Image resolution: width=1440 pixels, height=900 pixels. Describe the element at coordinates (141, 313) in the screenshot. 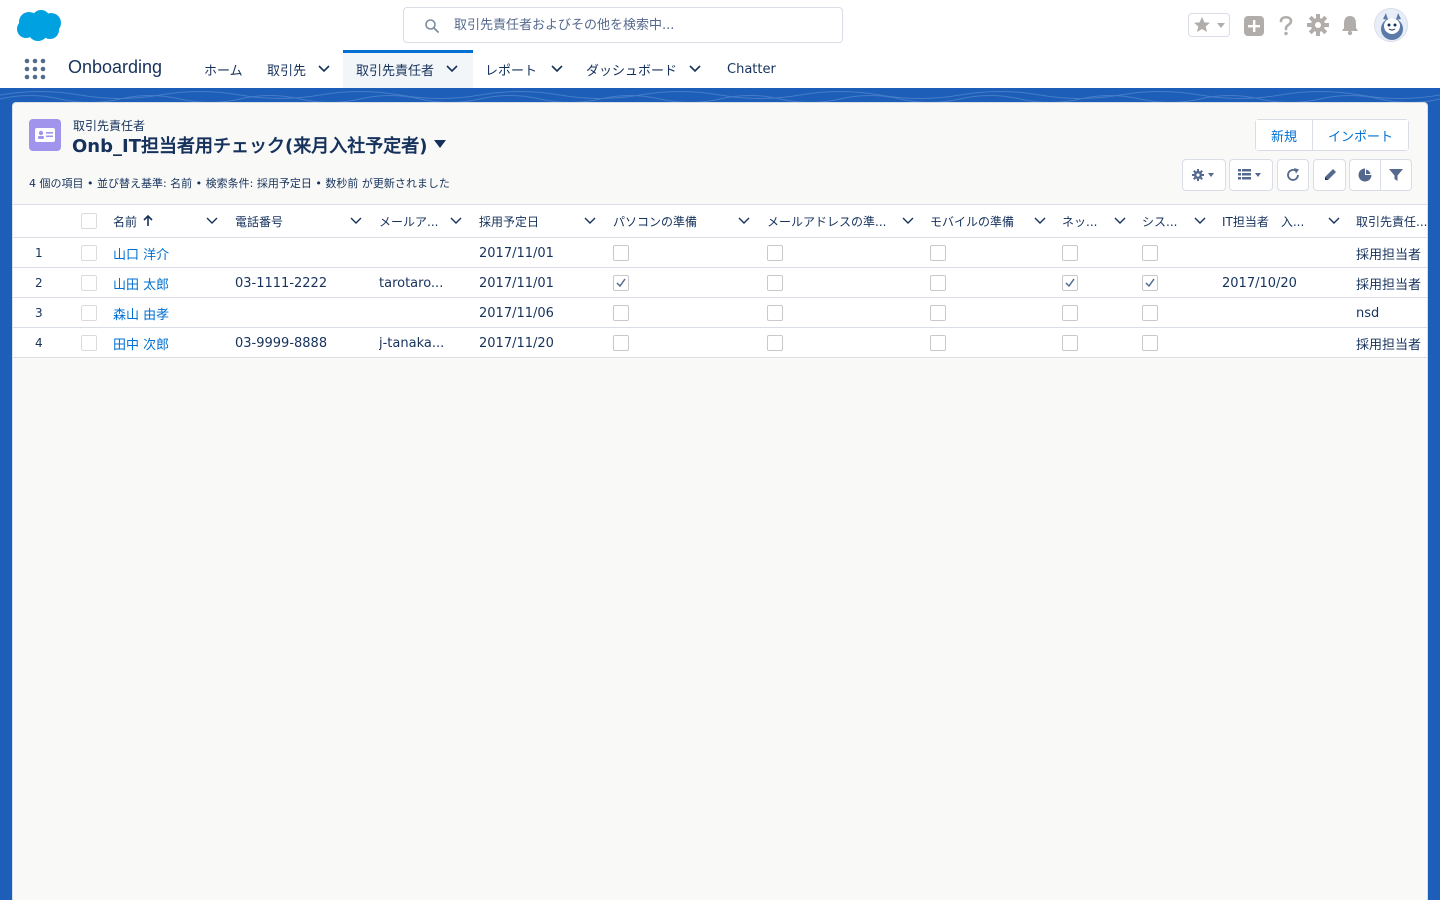

I see `contact-name-link: 森山 由孝` at that location.